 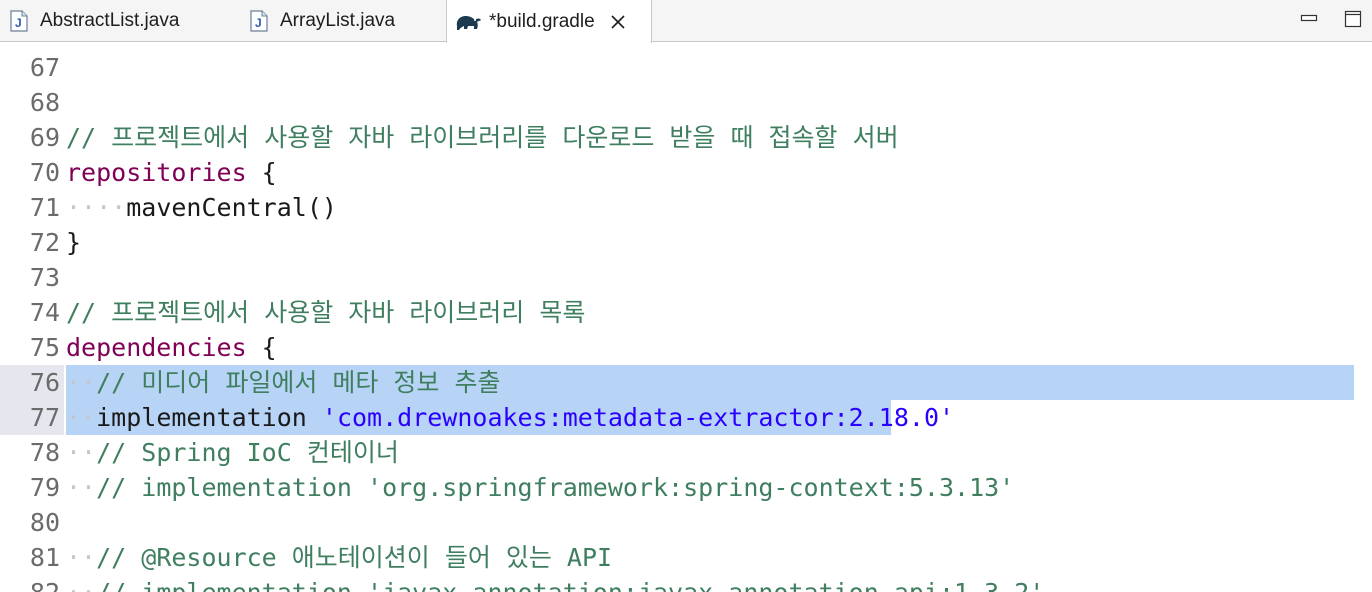 I want to click on code-line-68: 68, so click(x=686, y=102).